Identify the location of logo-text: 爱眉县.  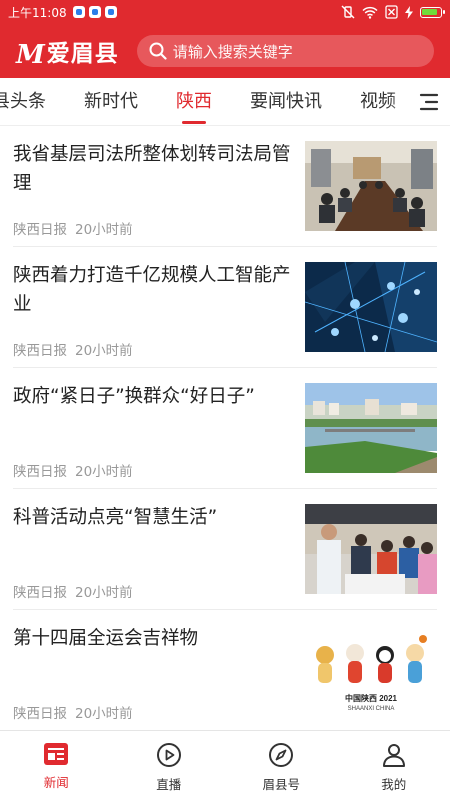
(82, 53).